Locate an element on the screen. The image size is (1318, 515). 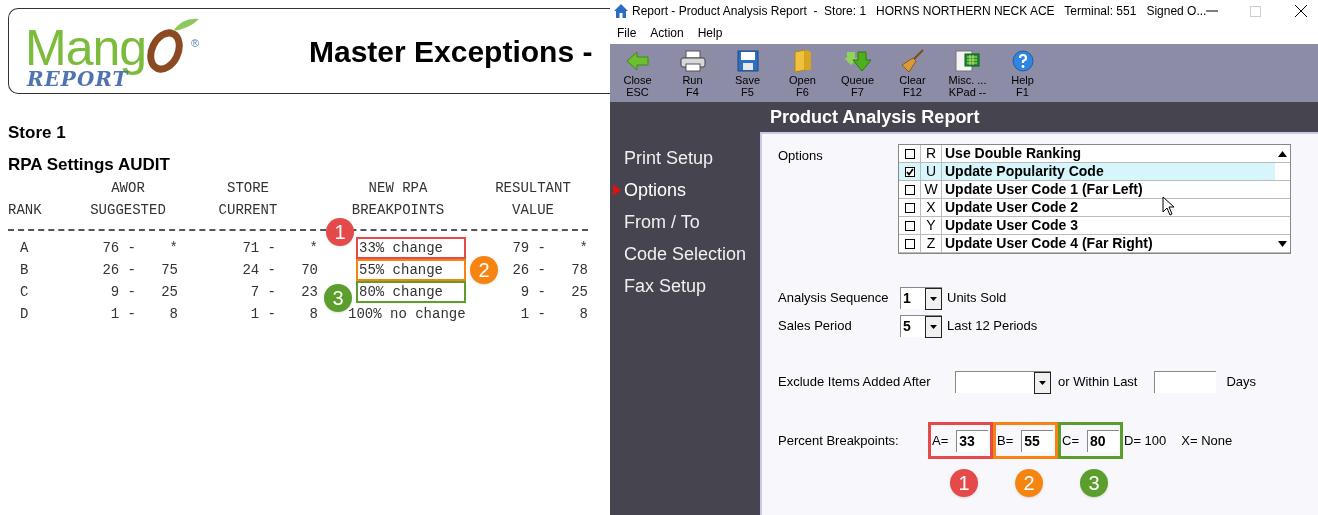
toolbar-button: Run F4 is located at coordinates (692, 73).